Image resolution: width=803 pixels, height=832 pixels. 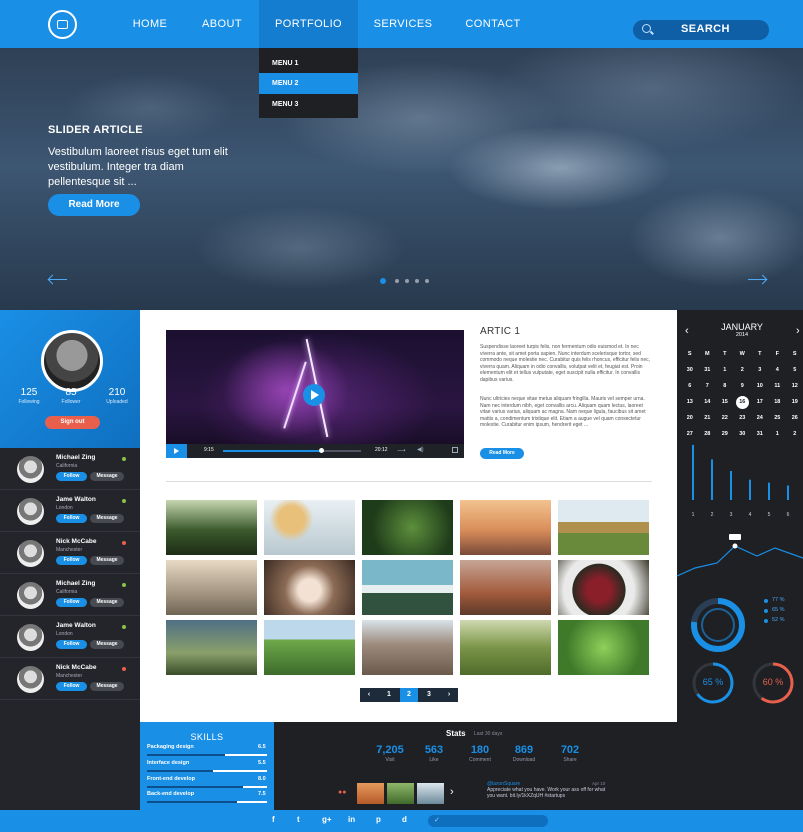 I want to click on calendar-prev-icon: ‹, so click(x=687, y=331).